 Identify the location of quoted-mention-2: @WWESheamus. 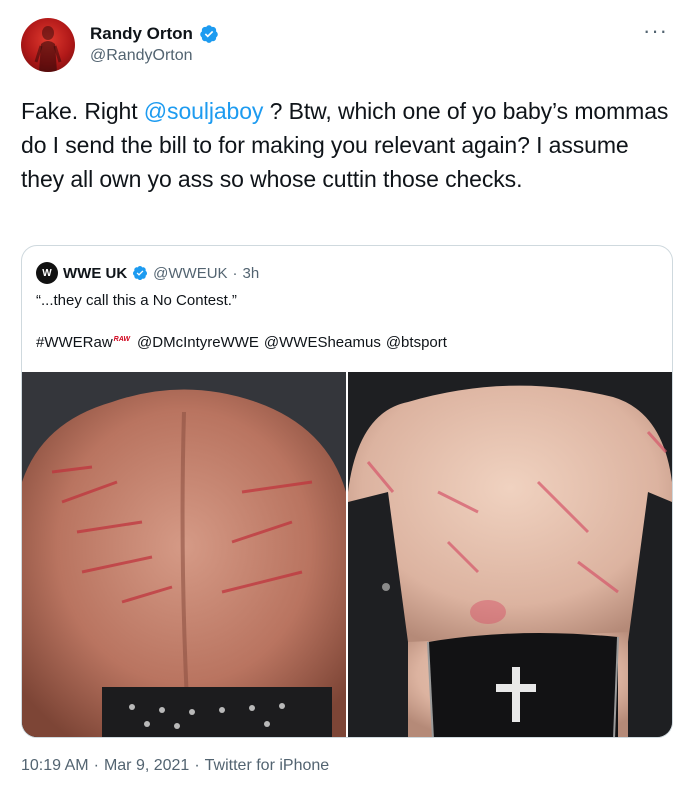
(322, 342).